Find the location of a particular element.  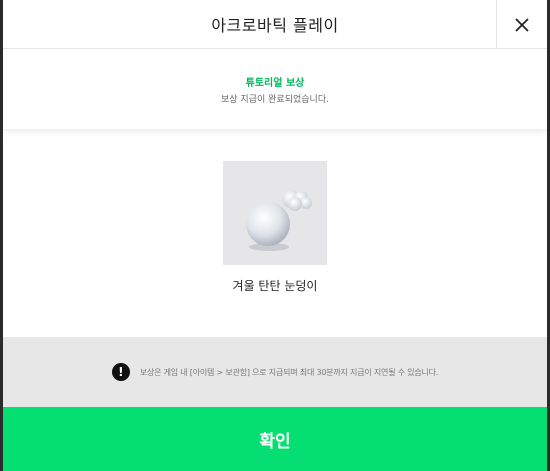

reward-description: 보상 지급이 완료되었습니다. is located at coordinates (275, 99).